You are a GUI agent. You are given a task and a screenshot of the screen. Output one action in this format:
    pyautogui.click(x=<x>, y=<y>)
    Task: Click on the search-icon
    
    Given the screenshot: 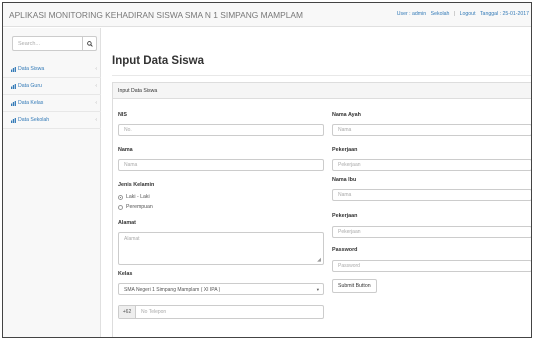 What is the action you would take?
    pyautogui.click(x=89, y=43)
    